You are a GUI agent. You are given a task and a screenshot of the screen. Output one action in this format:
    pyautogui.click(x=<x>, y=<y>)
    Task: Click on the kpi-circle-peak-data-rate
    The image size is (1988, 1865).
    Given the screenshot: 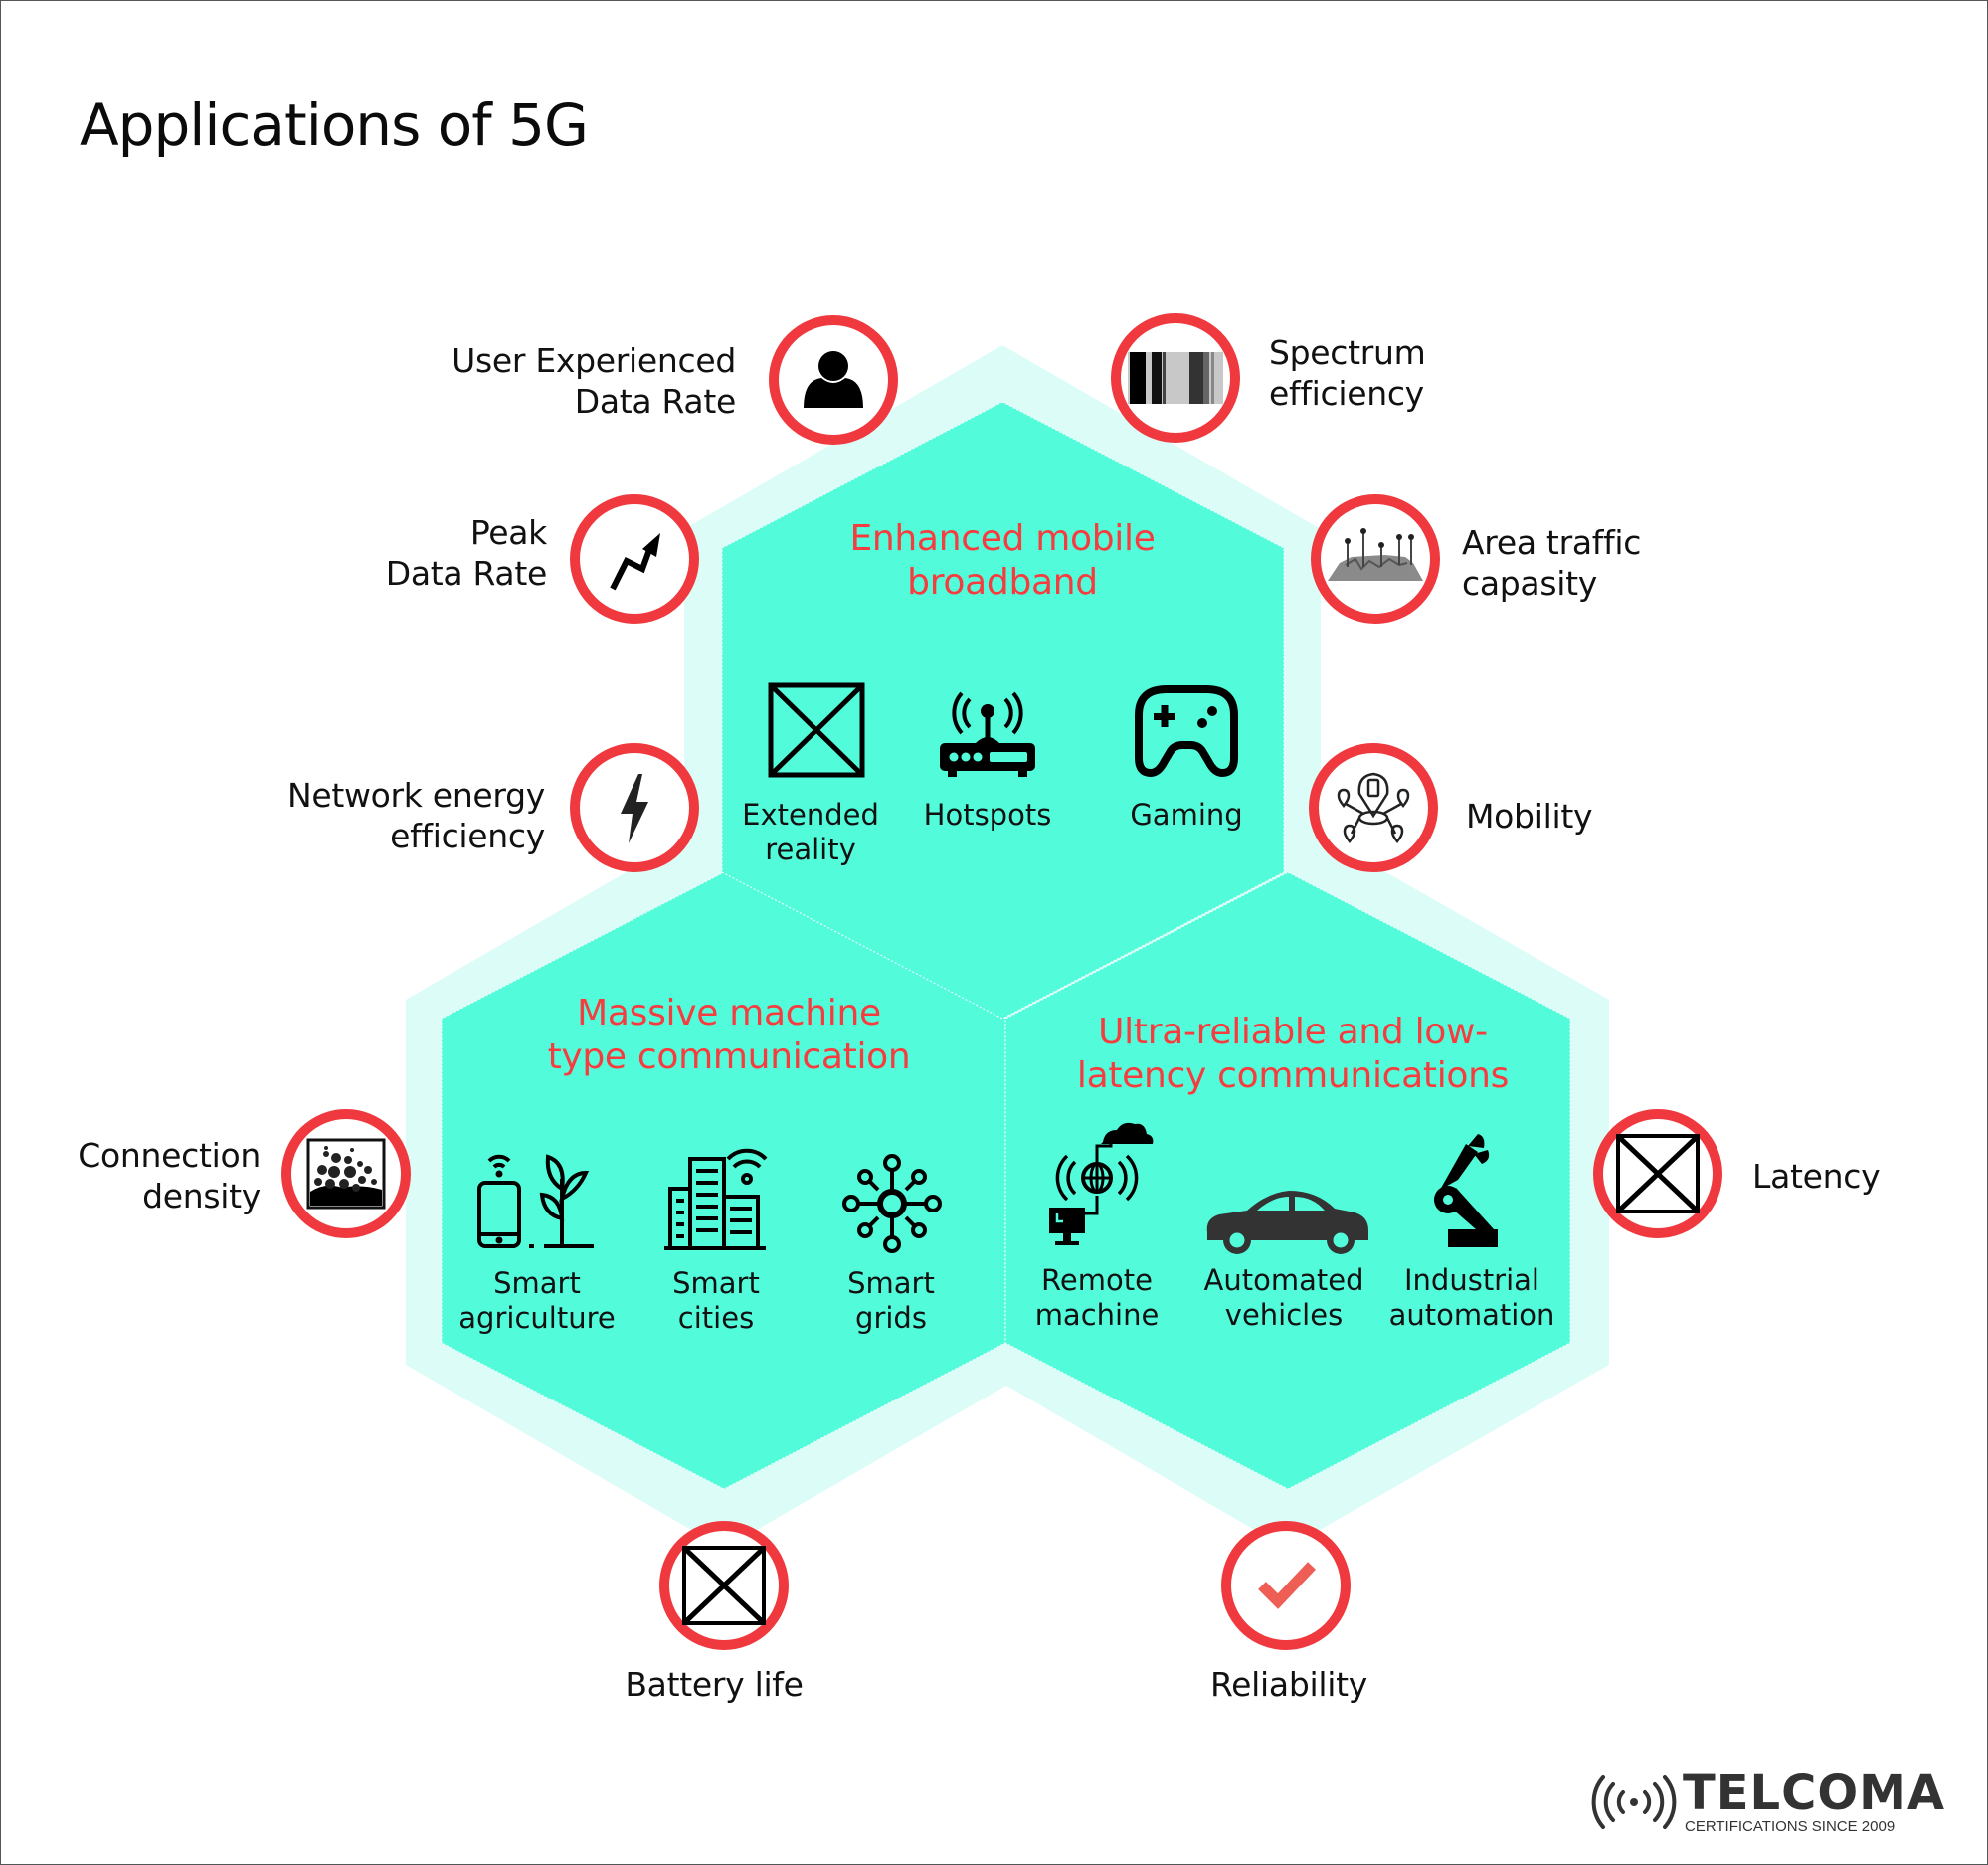 What is the action you would take?
    pyautogui.click(x=634, y=559)
    